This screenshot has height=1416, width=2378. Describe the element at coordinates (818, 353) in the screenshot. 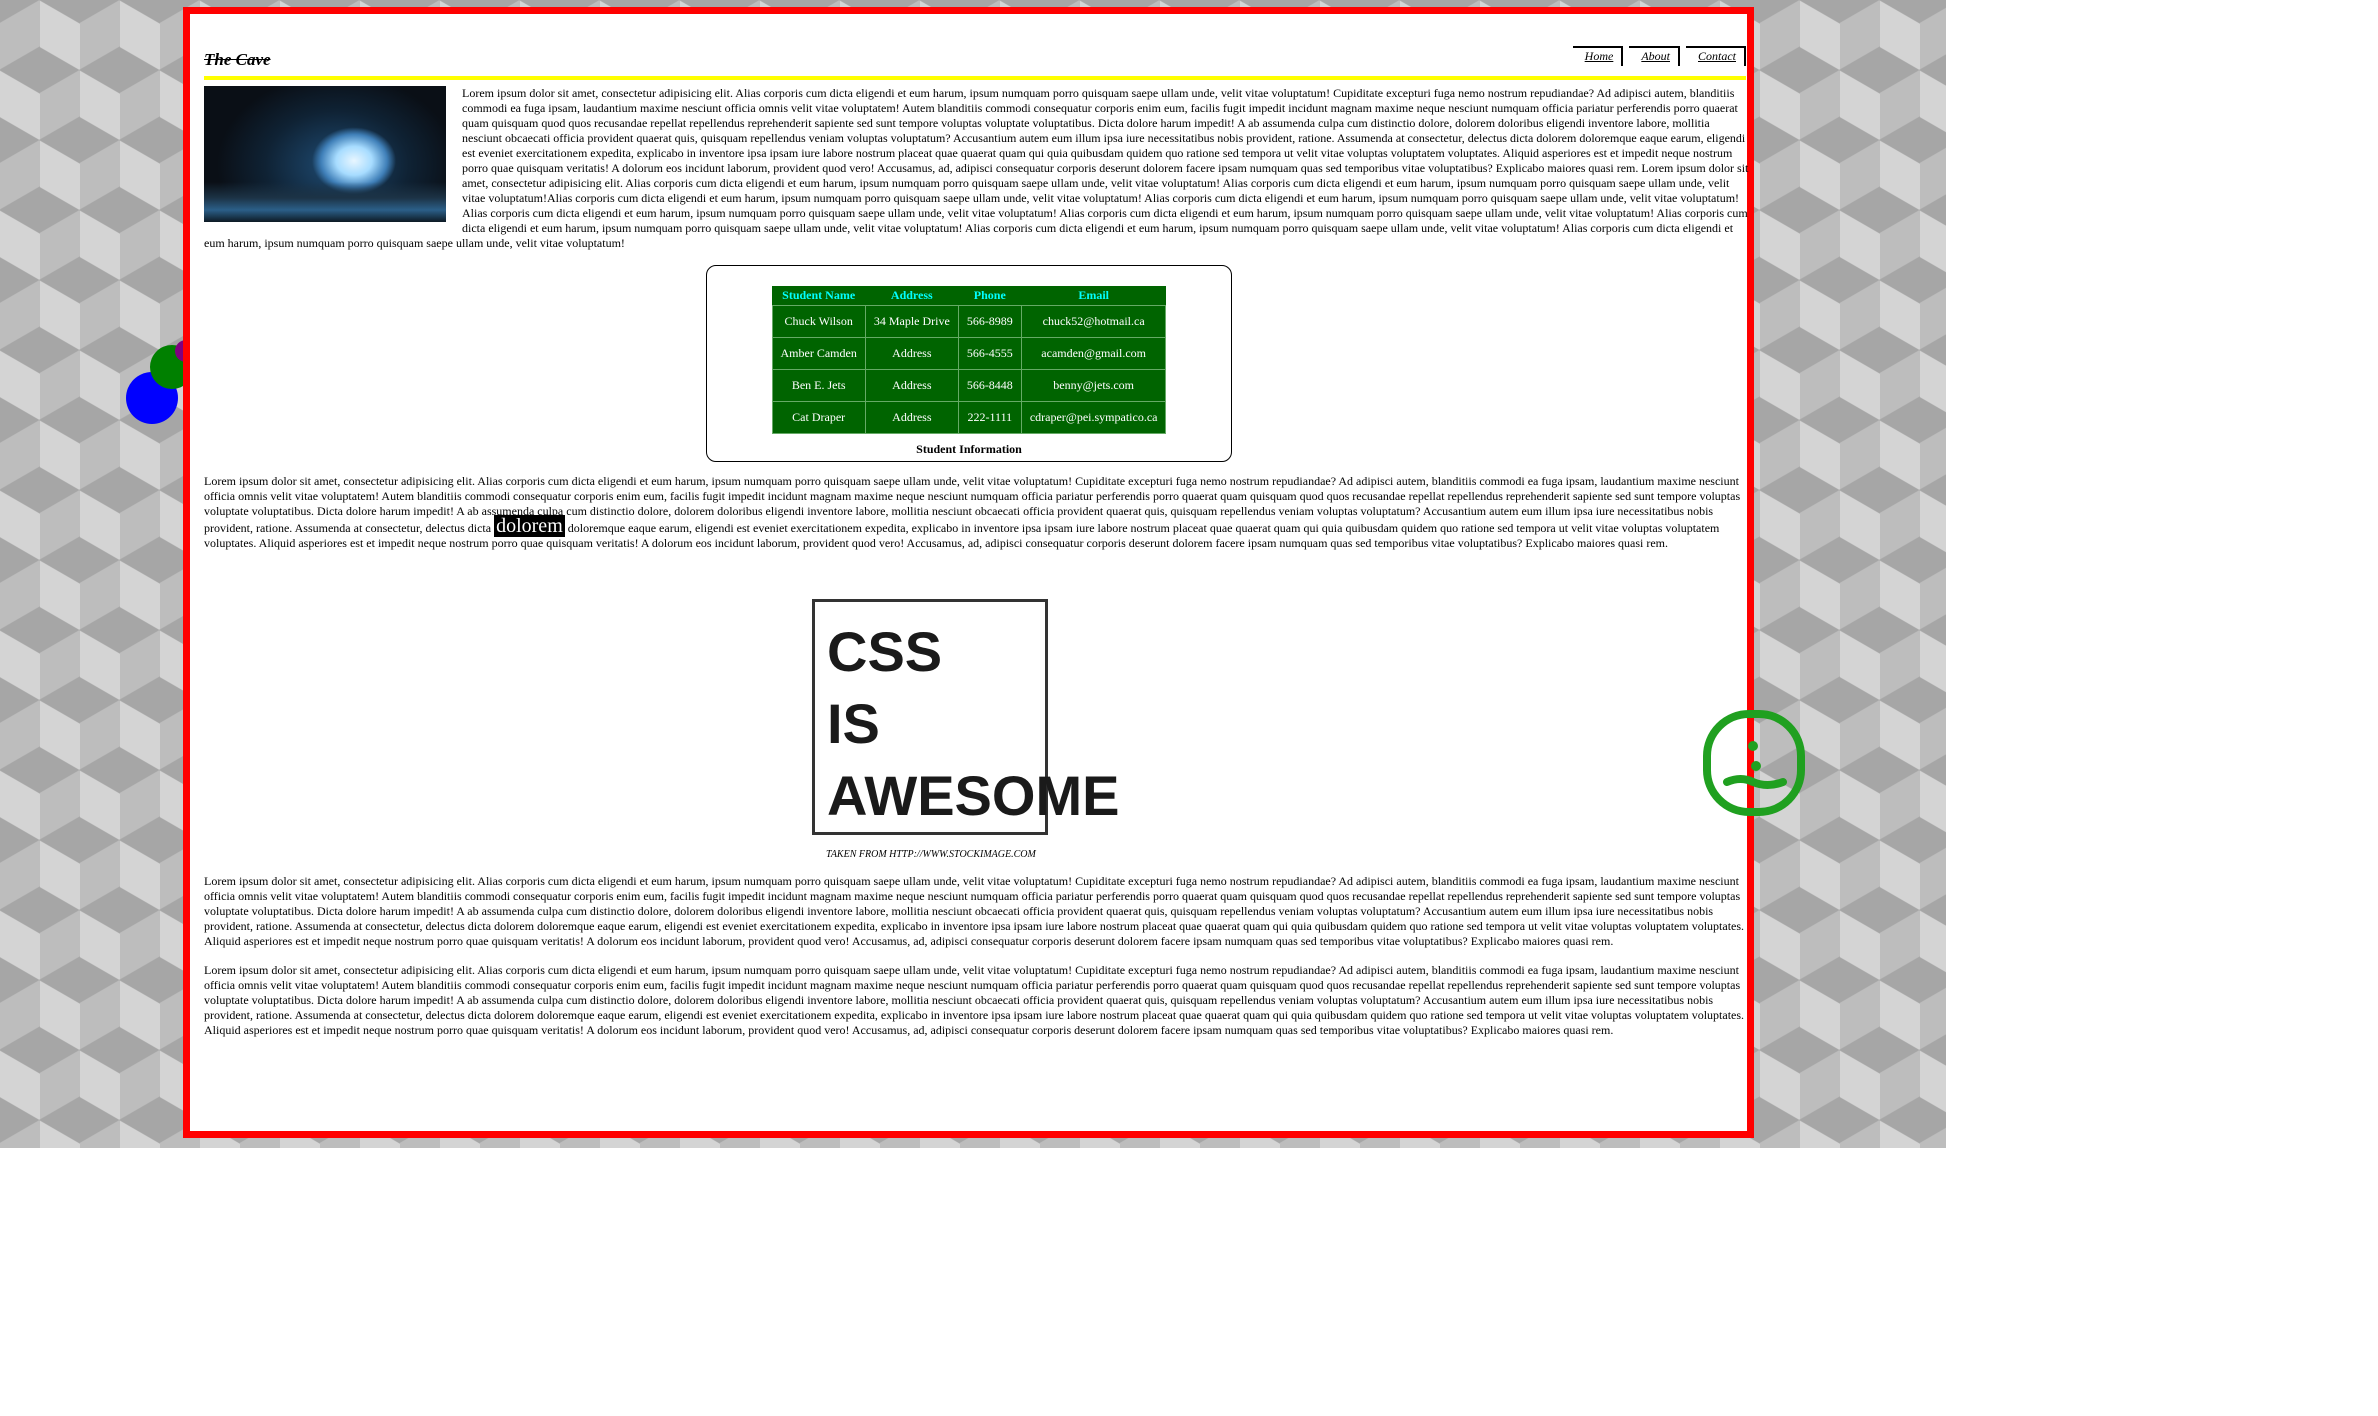

I see `table-cell: Amber Camden` at that location.